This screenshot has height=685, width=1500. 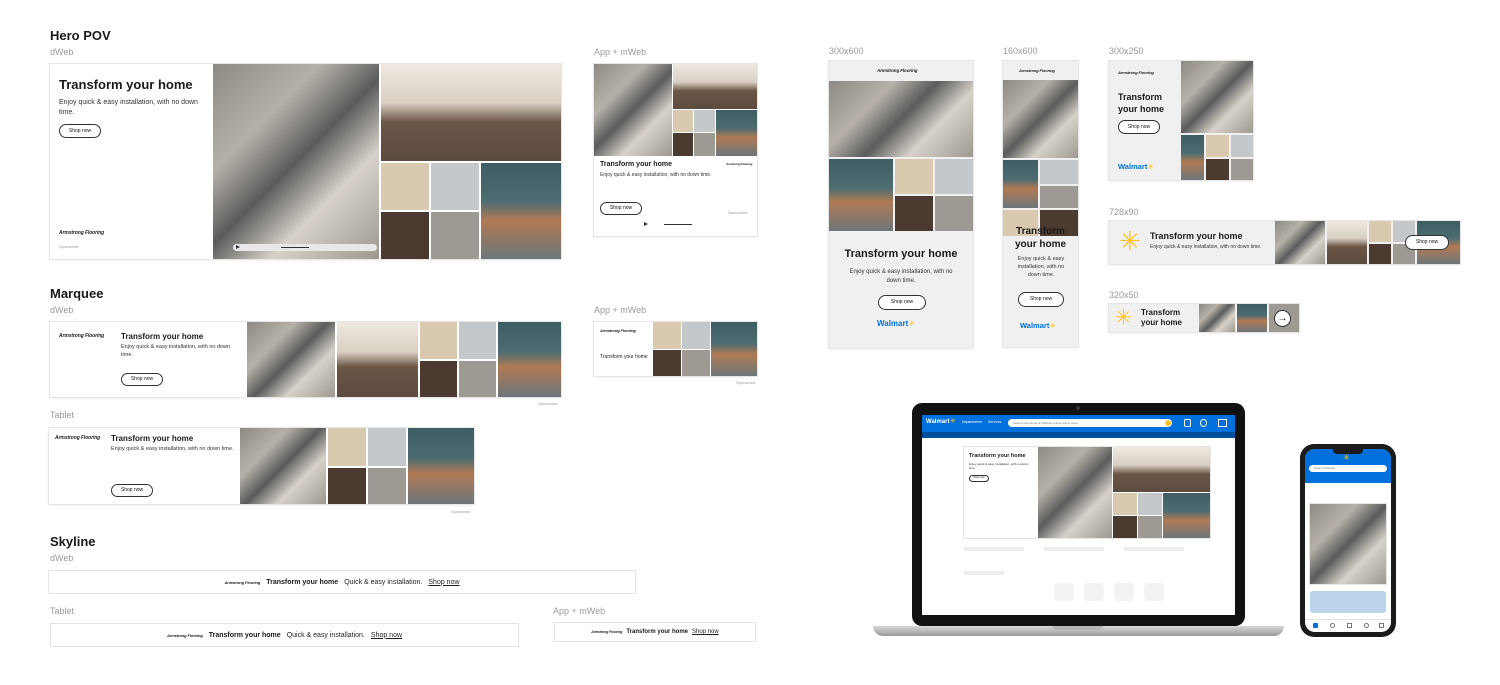 What do you see at coordinates (78, 438) in the screenshot?
I see `tablet-brand: Armstrong Flooring` at bounding box center [78, 438].